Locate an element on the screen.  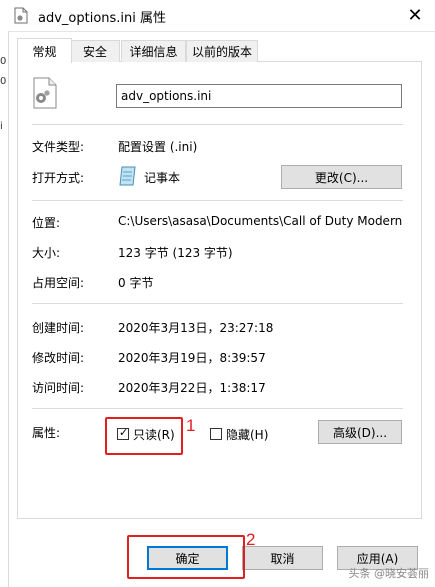
created-label: 创建时间: is located at coordinates (58, 328).